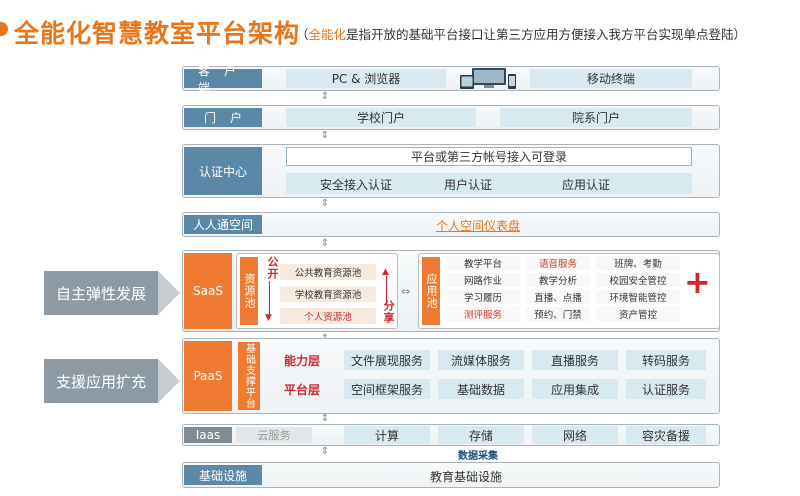 This screenshot has width=800, height=496. What do you see at coordinates (666, 389) in the screenshot?
I see `auth-service: 认证服务` at bounding box center [666, 389].